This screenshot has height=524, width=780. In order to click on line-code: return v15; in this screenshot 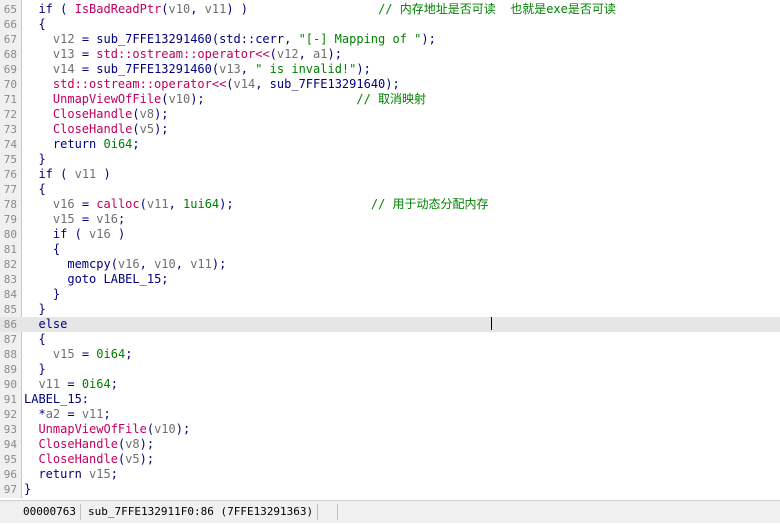, I will do `click(71, 474)`.